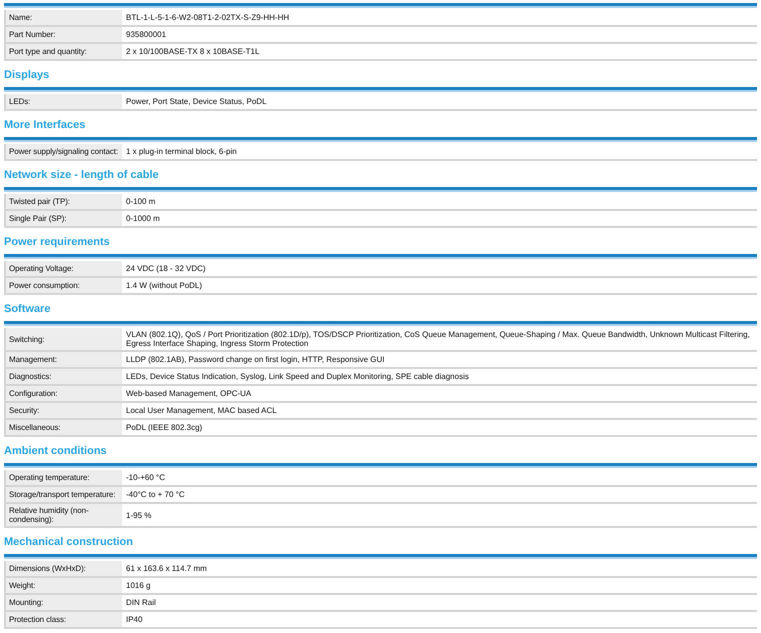 The height and width of the screenshot is (633, 761). What do you see at coordinates (196, 102) in the screenshot?
I see `spec-value: Power, Port State, Device Status, PoDL` at bounding box center [196, 102].